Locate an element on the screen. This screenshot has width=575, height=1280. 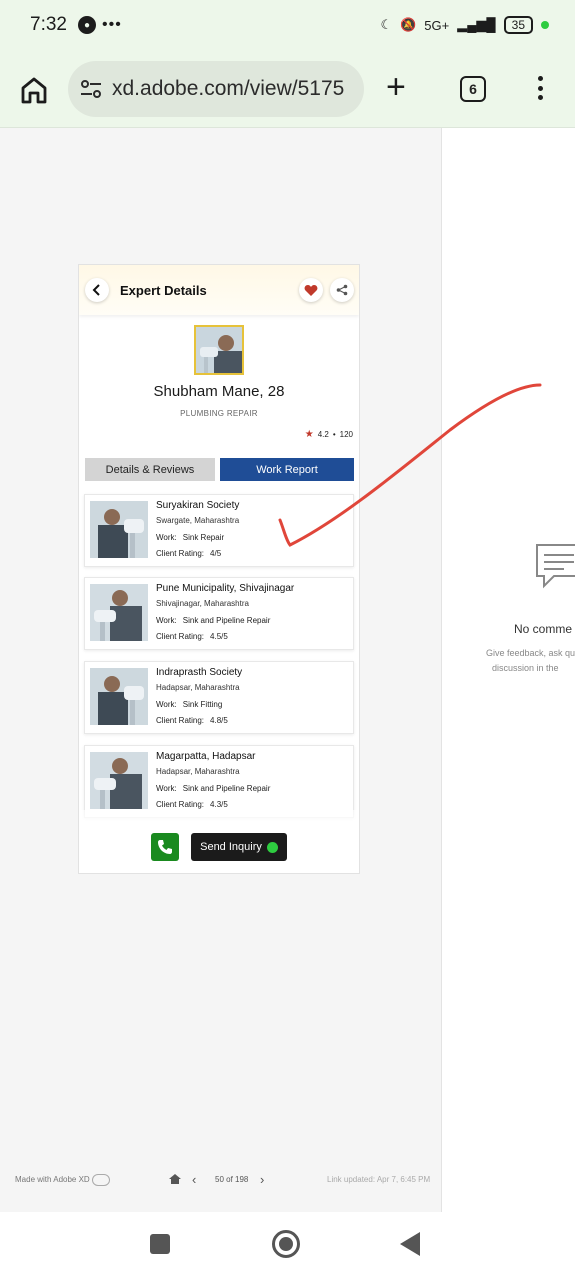
expert-category: PLUMBING REPAIR is located at coordinates (219, 413).